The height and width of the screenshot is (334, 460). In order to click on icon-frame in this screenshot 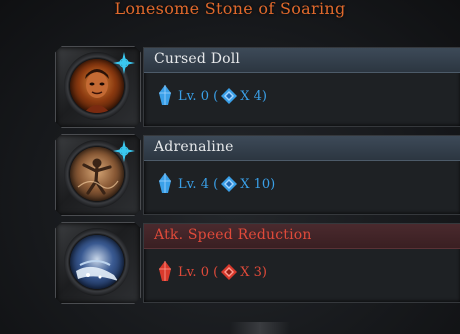, I will do `click(98, 263)`.